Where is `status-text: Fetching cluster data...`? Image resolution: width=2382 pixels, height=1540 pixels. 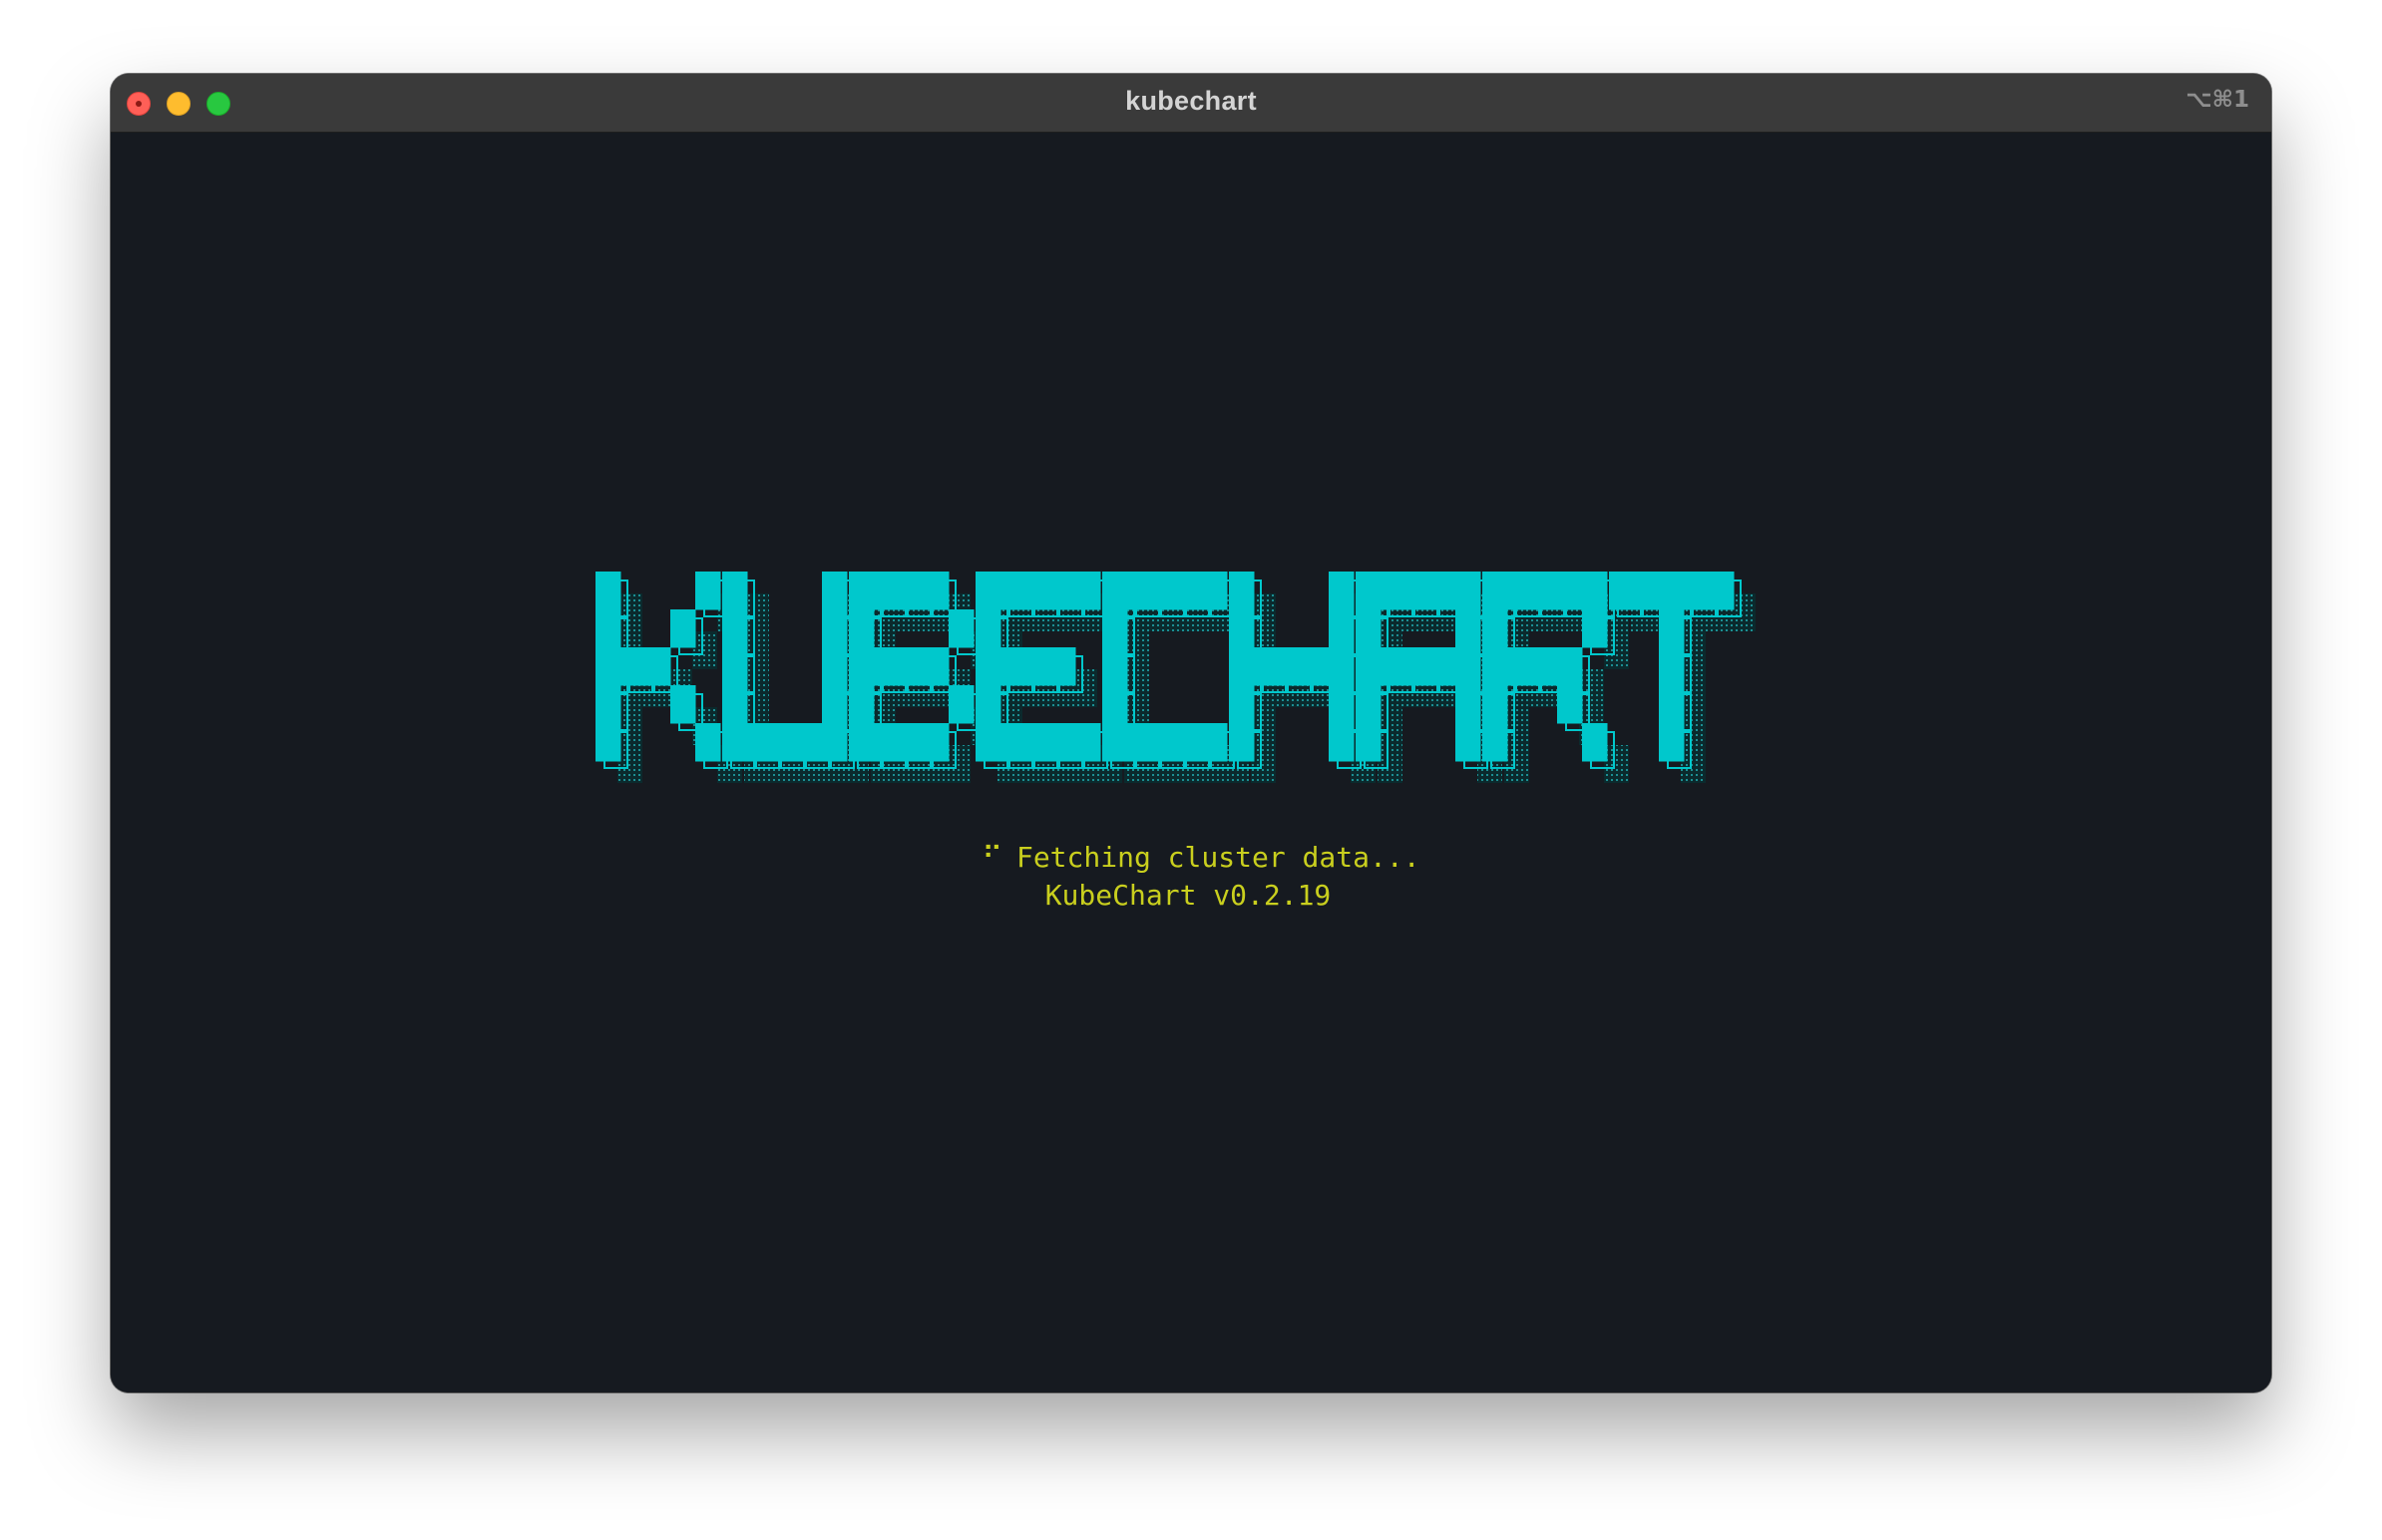
status-text: Fetching cluster data... is located at coordinates (1217, 857).